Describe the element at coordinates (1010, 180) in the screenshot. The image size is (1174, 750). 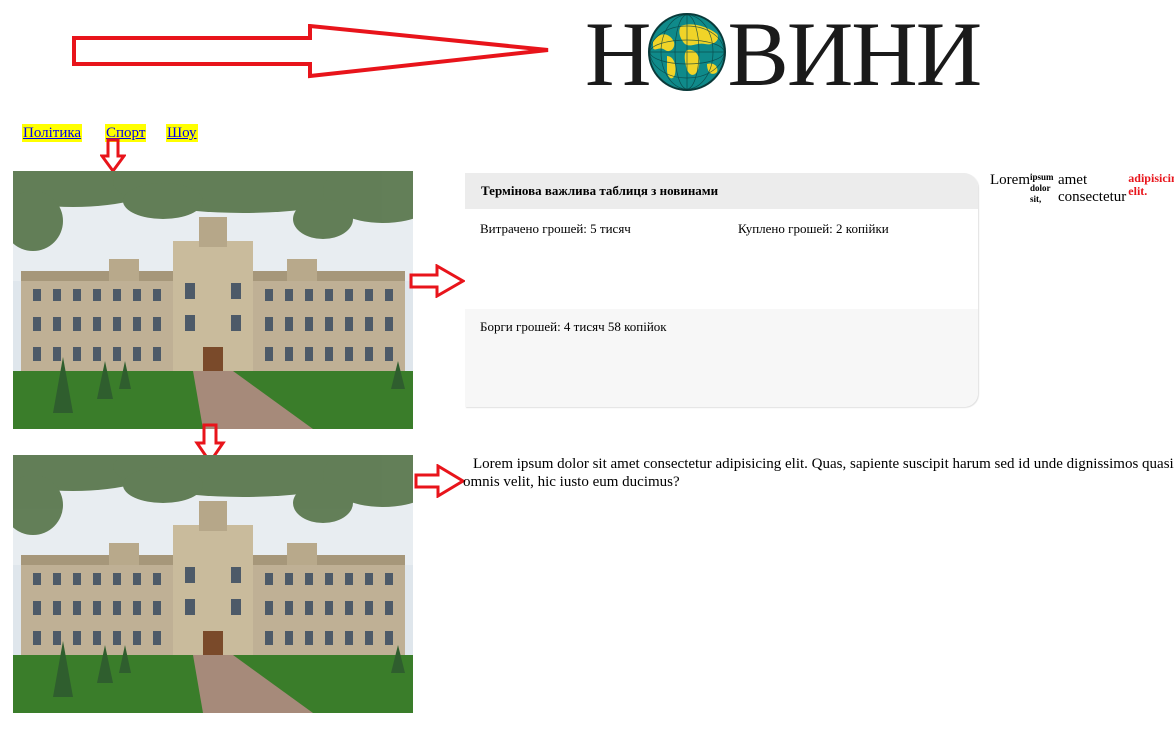
I see `text-word: Lorem` at that location.